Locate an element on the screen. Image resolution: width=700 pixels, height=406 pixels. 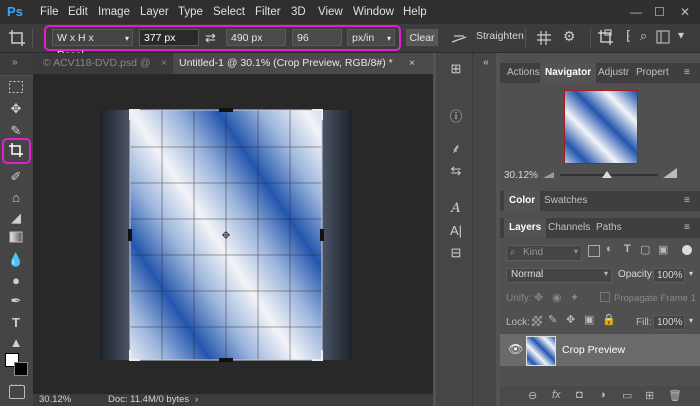
menu-help: Help is located at coordinates (415, 12).